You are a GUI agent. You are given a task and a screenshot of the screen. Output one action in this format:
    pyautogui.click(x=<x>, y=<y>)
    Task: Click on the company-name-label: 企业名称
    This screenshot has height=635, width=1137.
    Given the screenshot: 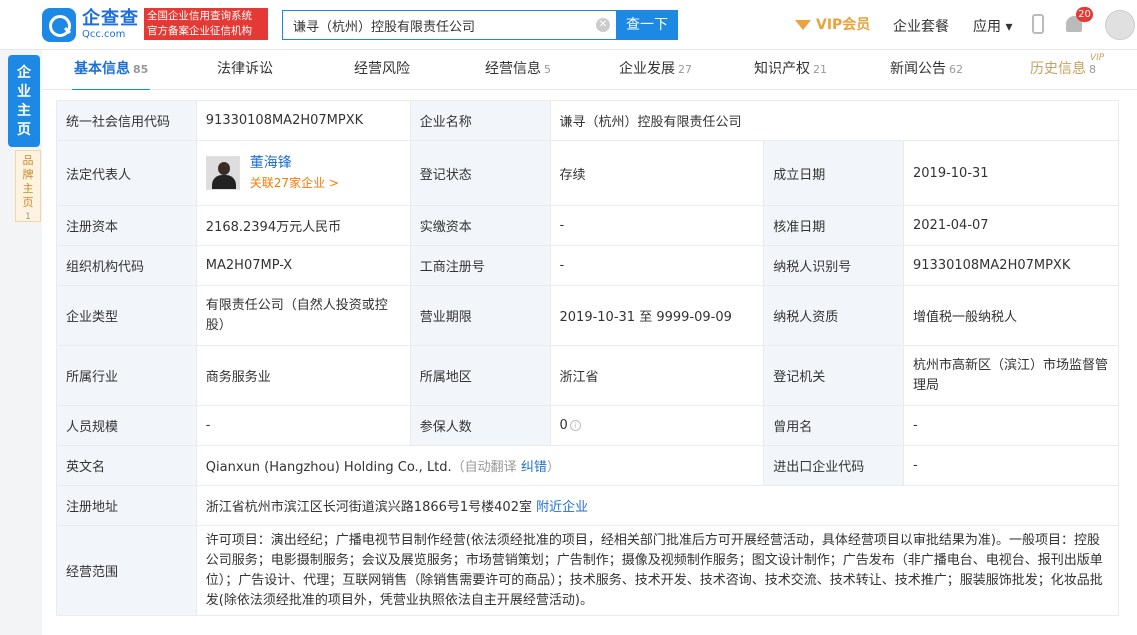 What is the action you would take?
    pyautogui.click(x=480, y=120)
    